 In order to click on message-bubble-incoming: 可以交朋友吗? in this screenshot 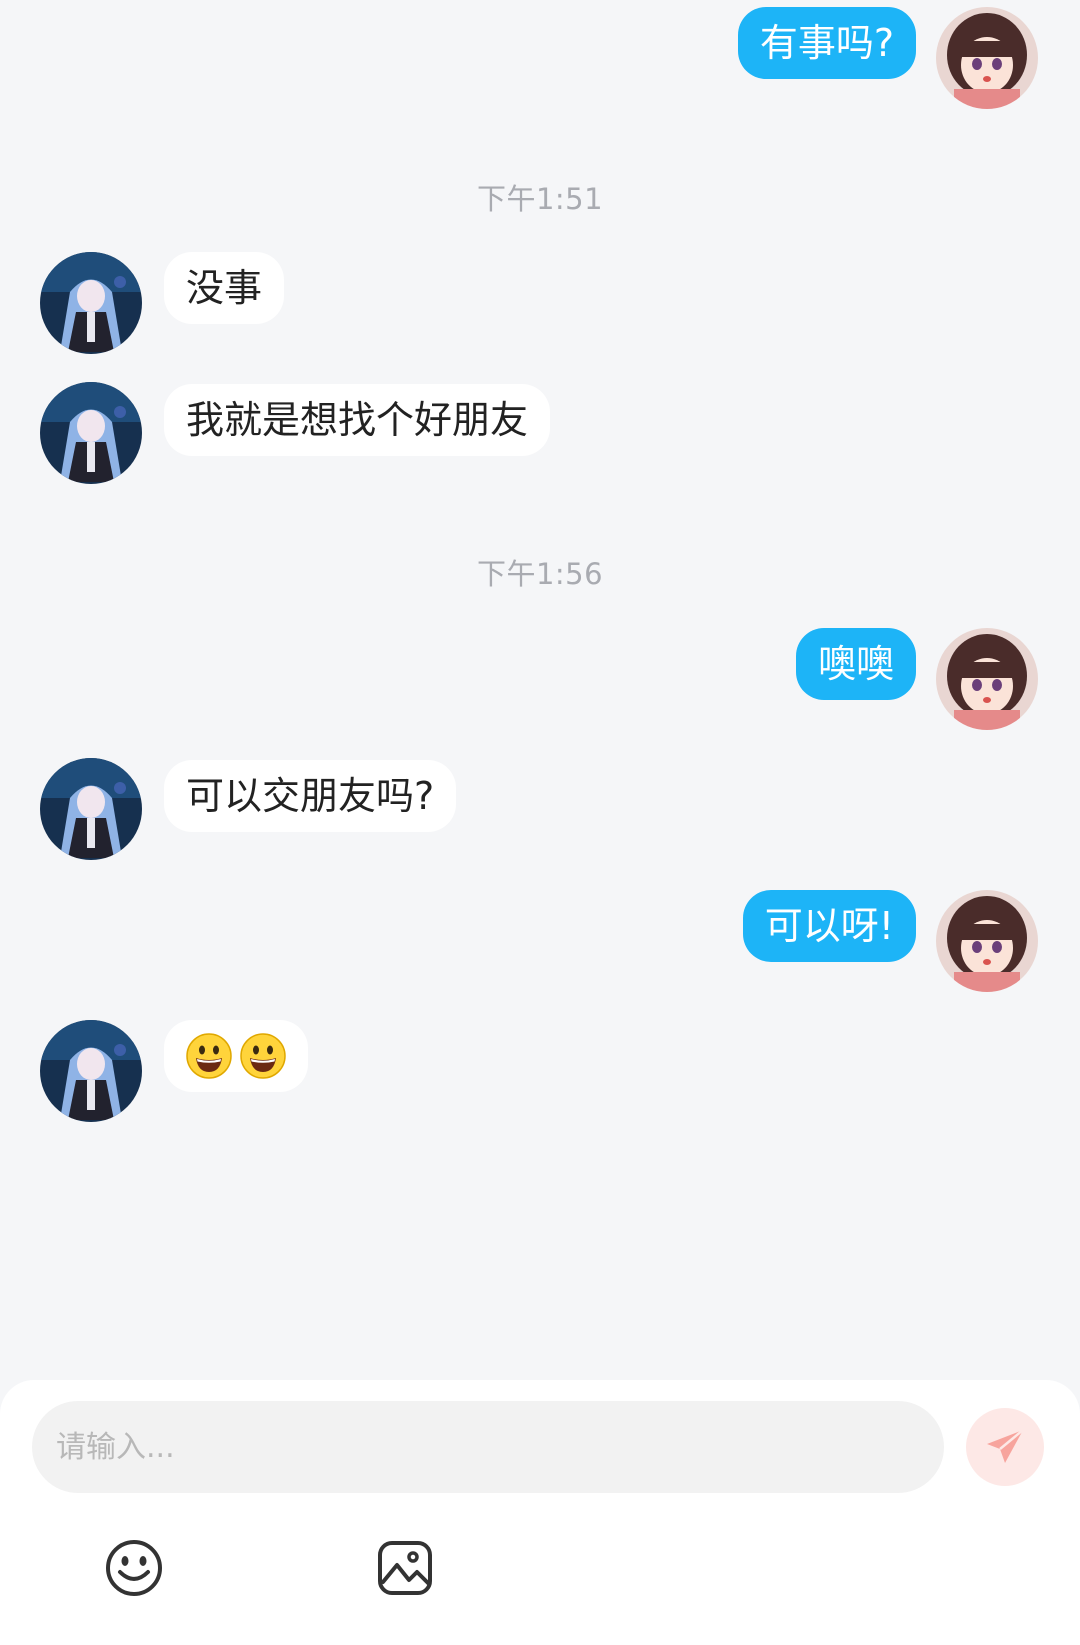, I will do `click(310, 796)`.